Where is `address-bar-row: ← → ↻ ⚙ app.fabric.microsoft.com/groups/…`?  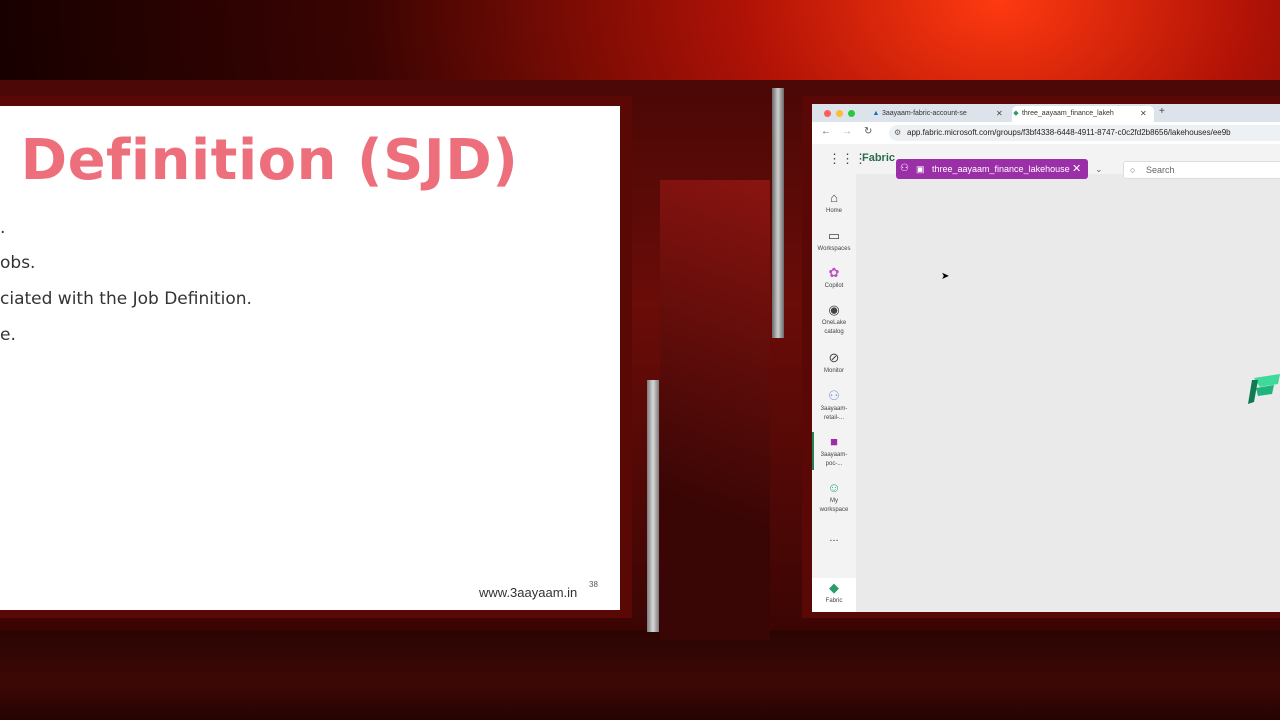
address-bar-row: ← → ↻ ⚙ app.fabric.microsoft.com/groups/… is located at coordinates (1046, 133).